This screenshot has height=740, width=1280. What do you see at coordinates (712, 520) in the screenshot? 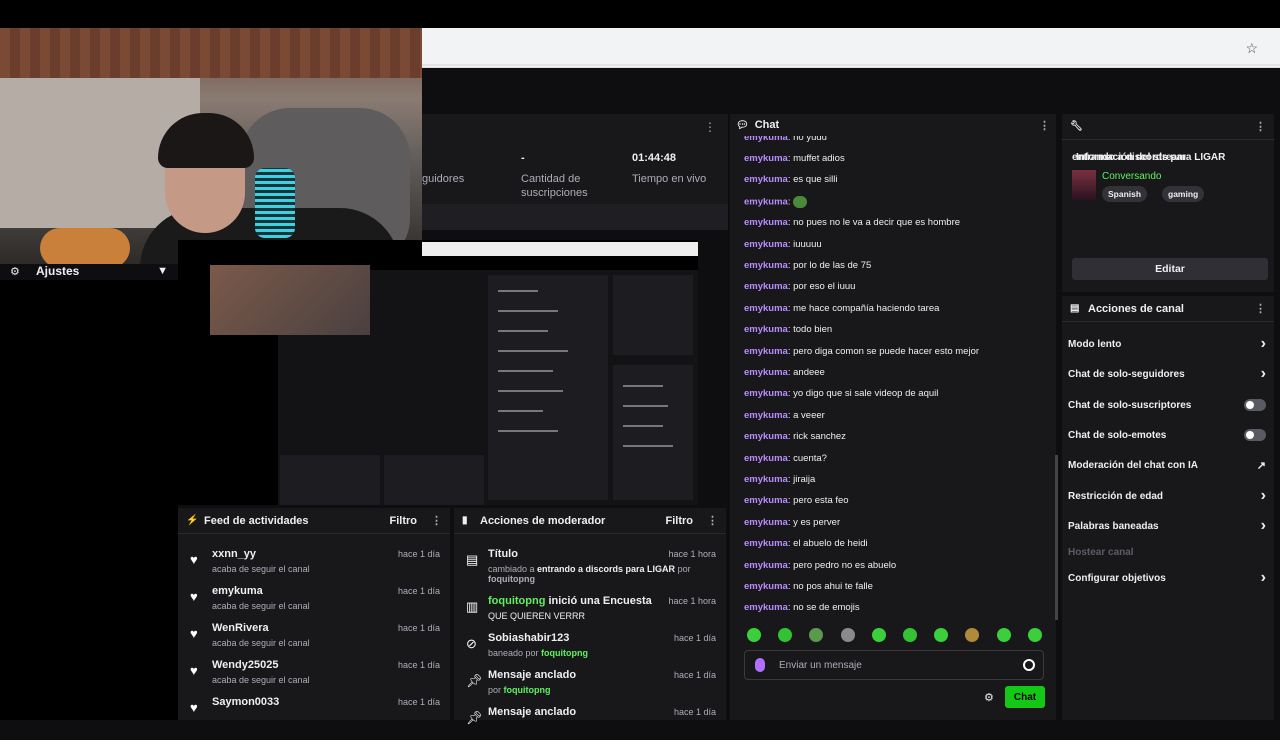
I see `mod-actions-more-icon: ⋮` at bounding box center [712, 520].